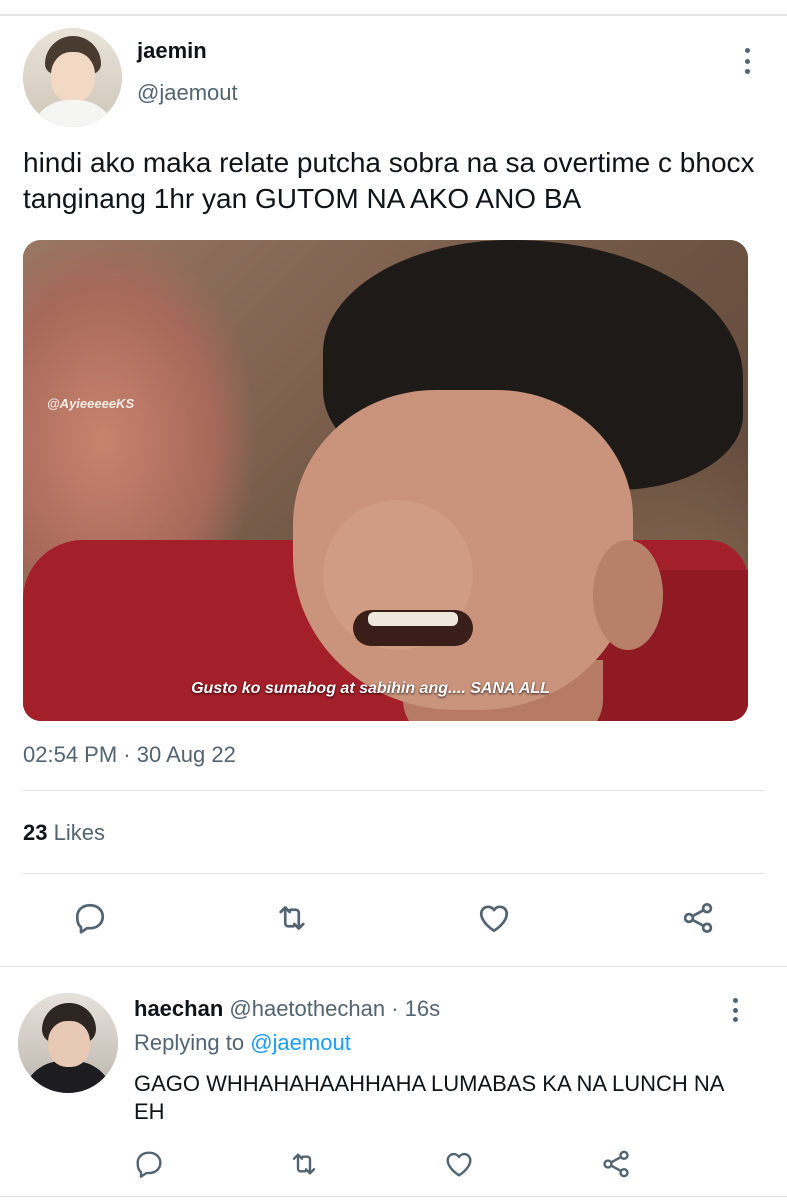 The height and width of the screenshot is (1200, 787). I want to click on reply-reply-icon, so click(149, 1164).